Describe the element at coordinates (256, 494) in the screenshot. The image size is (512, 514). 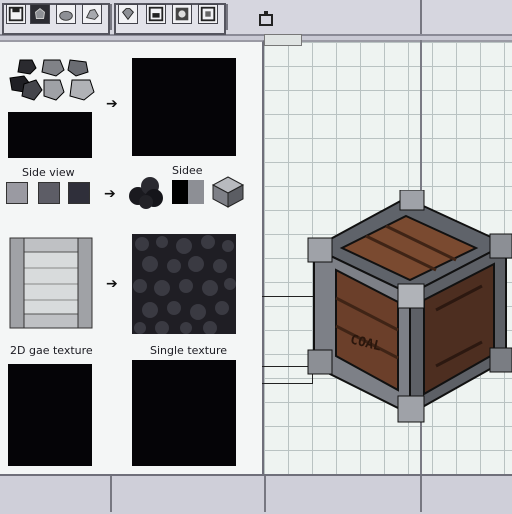
I see `status-bar` at that location.